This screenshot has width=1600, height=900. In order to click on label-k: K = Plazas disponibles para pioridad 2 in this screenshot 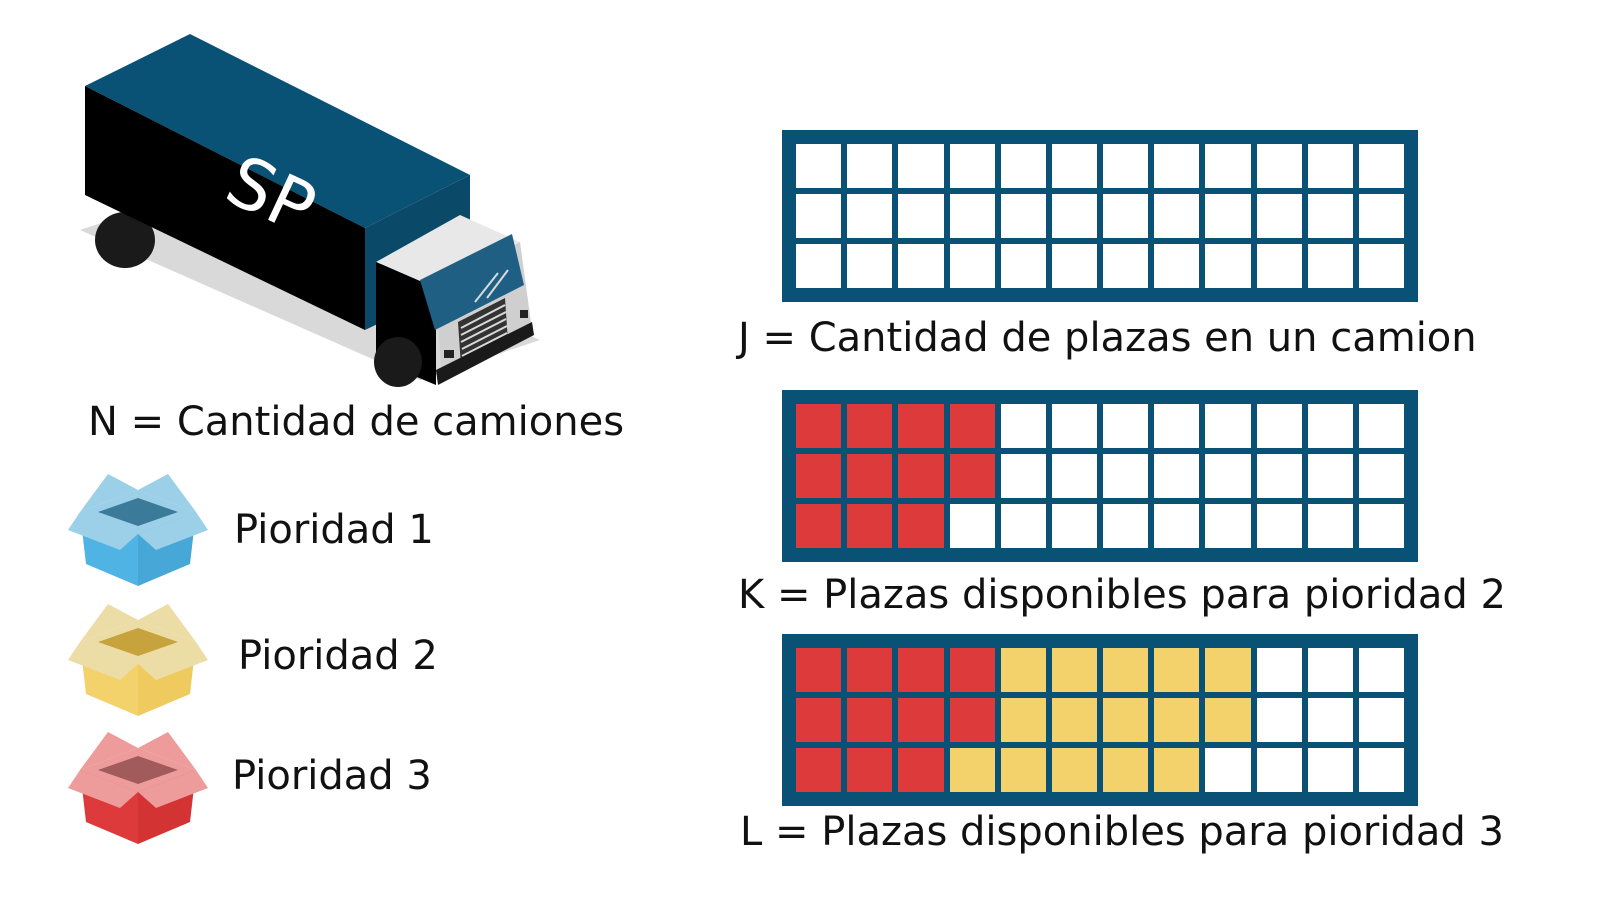, I will do `click(1122, 595)`.